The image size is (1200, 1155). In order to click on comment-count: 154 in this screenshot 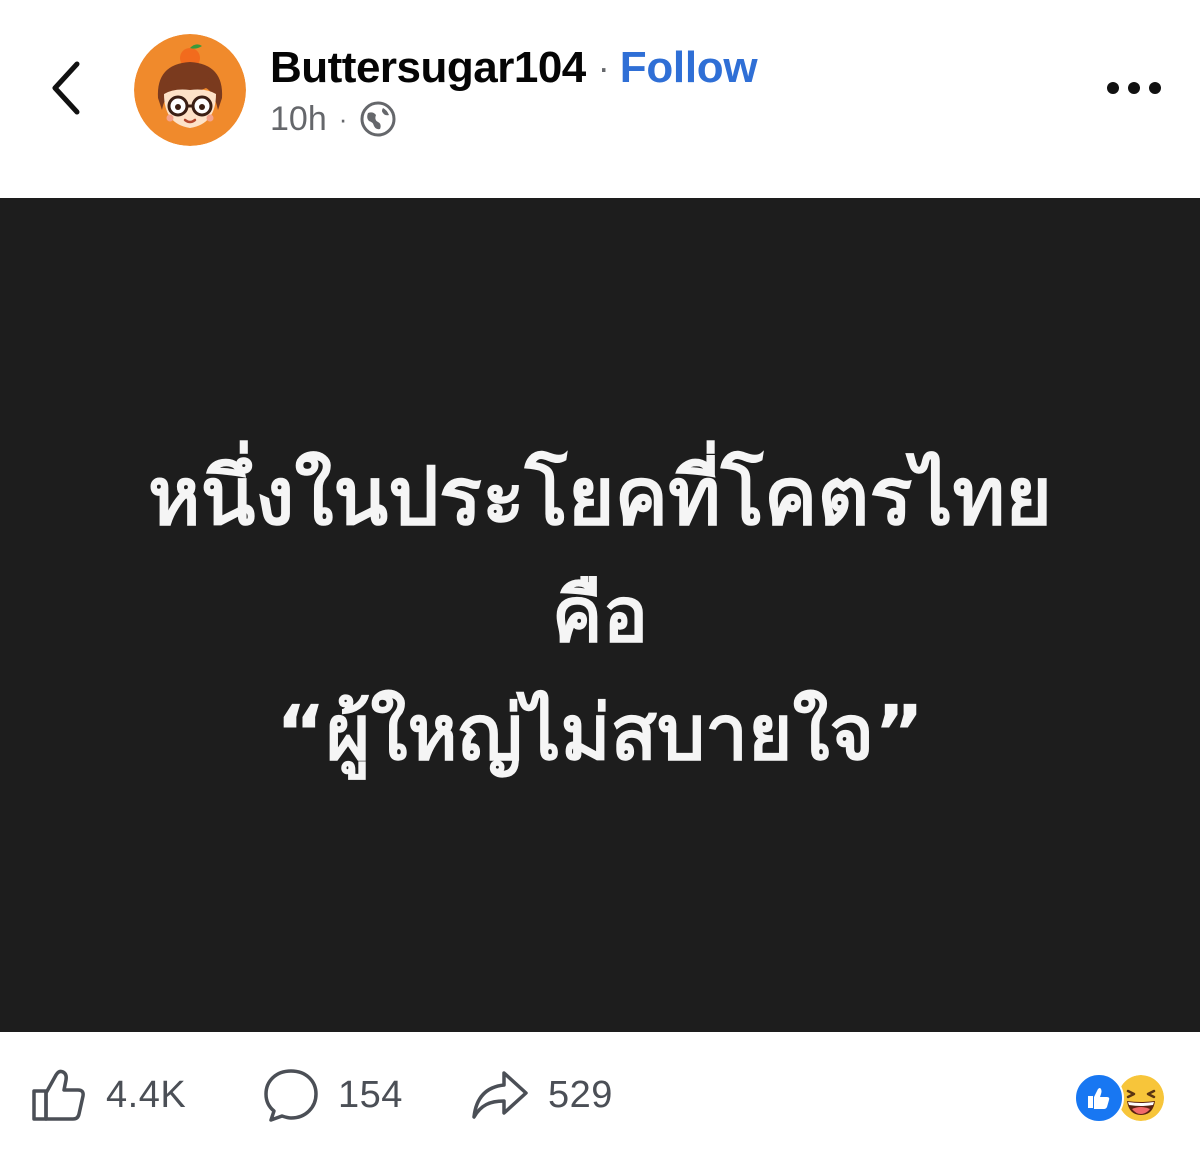, I will do `click(370, 1094)`.